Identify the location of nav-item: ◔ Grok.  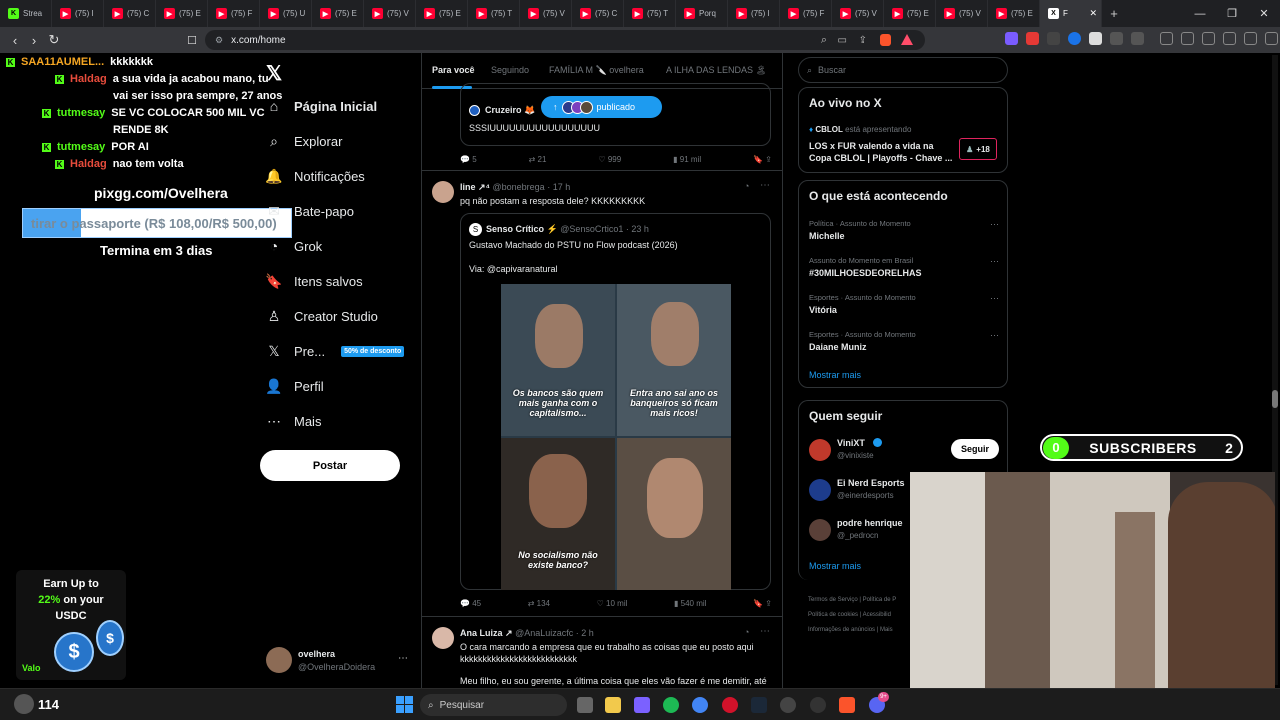
(294, 246).